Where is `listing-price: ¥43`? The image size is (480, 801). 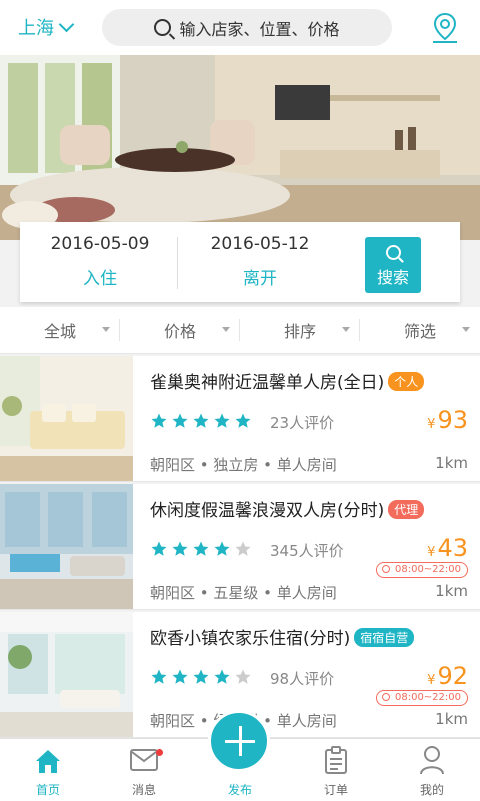
listing-price: ¥43 is located at coordinates (447, 548).